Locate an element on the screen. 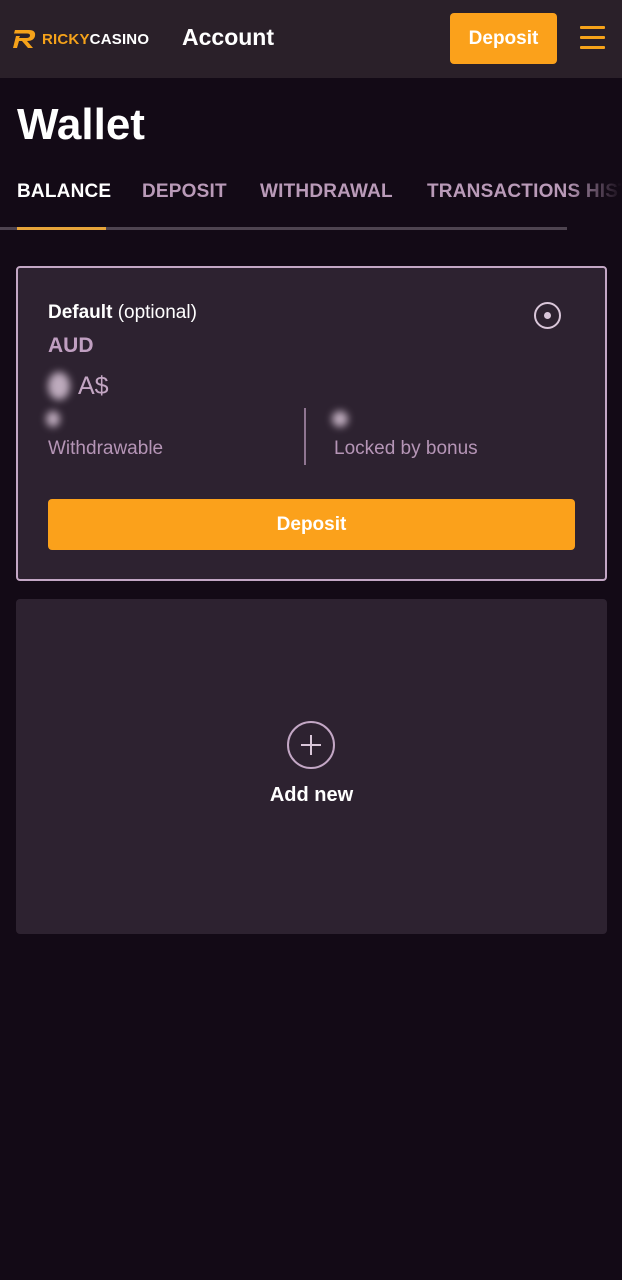 Image resolution: width=622 pixels, height=1280 pixels. logo-text: RICKYCASINO is located at coordinates (96, 39).